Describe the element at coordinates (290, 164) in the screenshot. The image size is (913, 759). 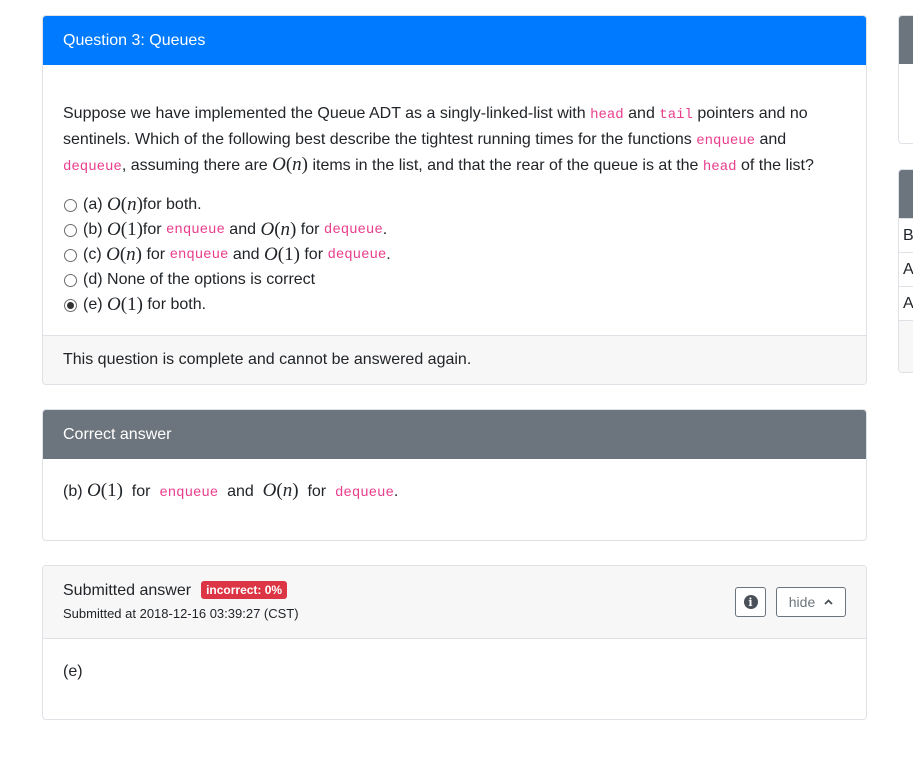
I see `math-On: O(n)` at that location.